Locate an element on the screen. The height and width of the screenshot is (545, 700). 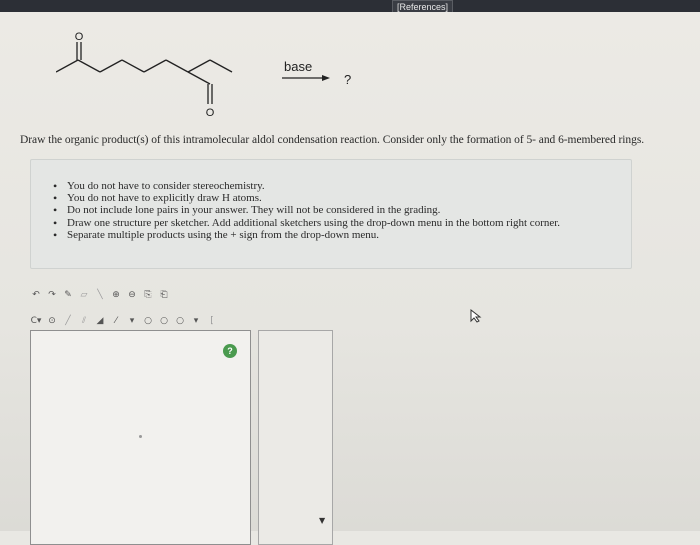
bond-dropdown-icon: ▾ is located at coordinates (132, 321).